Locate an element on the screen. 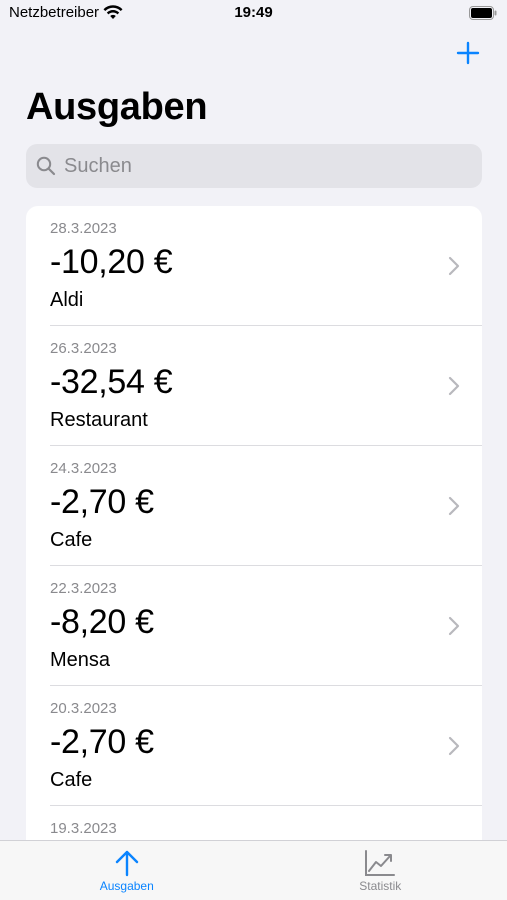 The height and width of the screenshot is (900, 507). tab-bar: Ausgaben Statistik is located at coordinates (253, 870).